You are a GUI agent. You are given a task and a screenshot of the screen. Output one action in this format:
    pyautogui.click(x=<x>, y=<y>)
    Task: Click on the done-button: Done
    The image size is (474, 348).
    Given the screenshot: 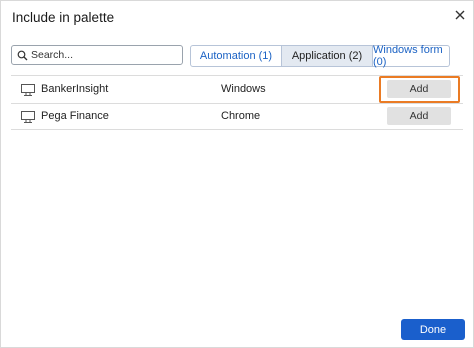 What is the action you would take?
    pyautogui.click(x=433, y=329)
    